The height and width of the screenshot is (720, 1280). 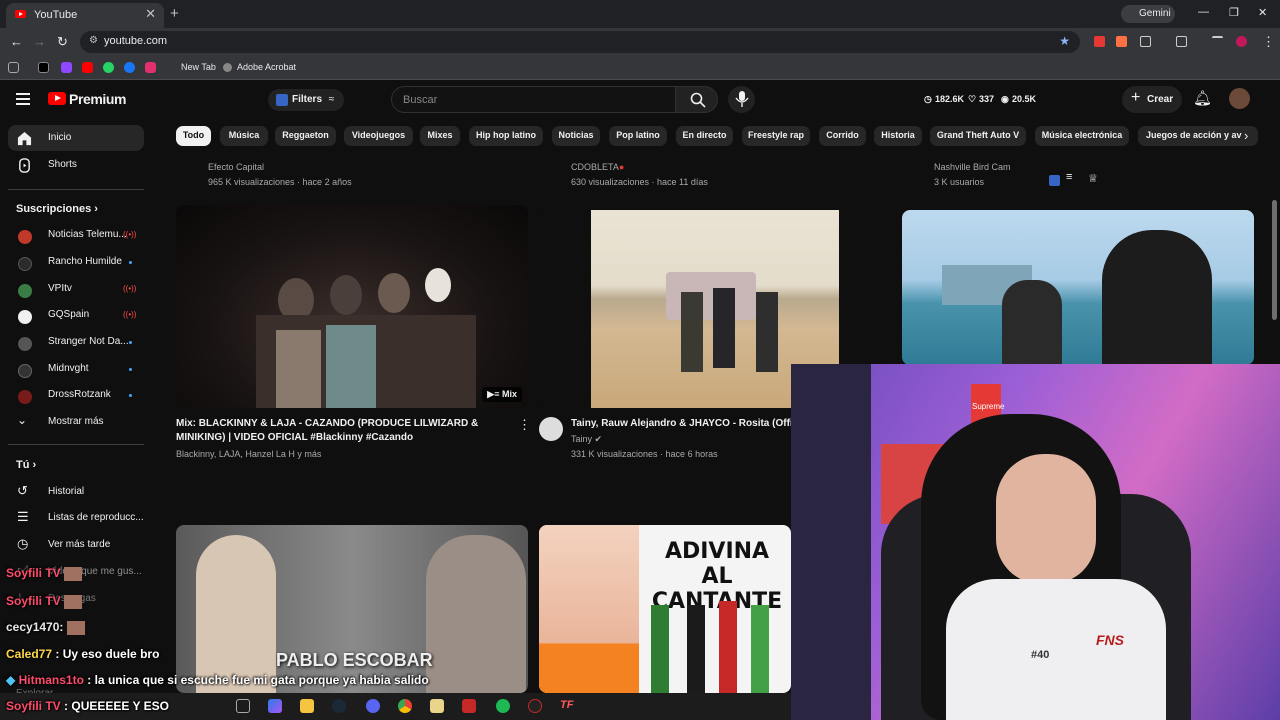 I want to click on video-thumbnail: ADIVINA AL CANTANTE, so click(x=665, y=609).